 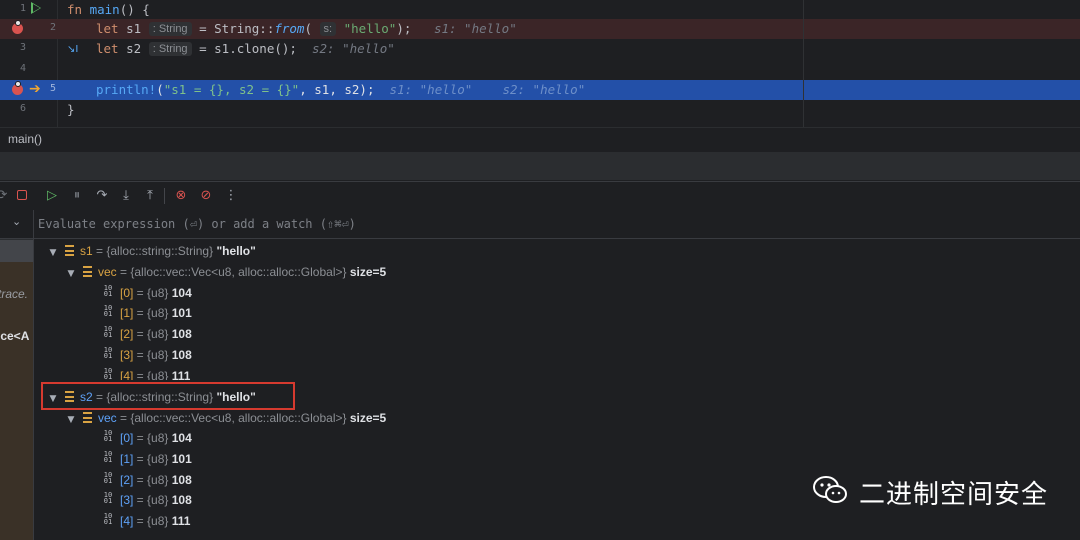 I want to click on code-line-6: 6 }, so click(x=540, y=110).